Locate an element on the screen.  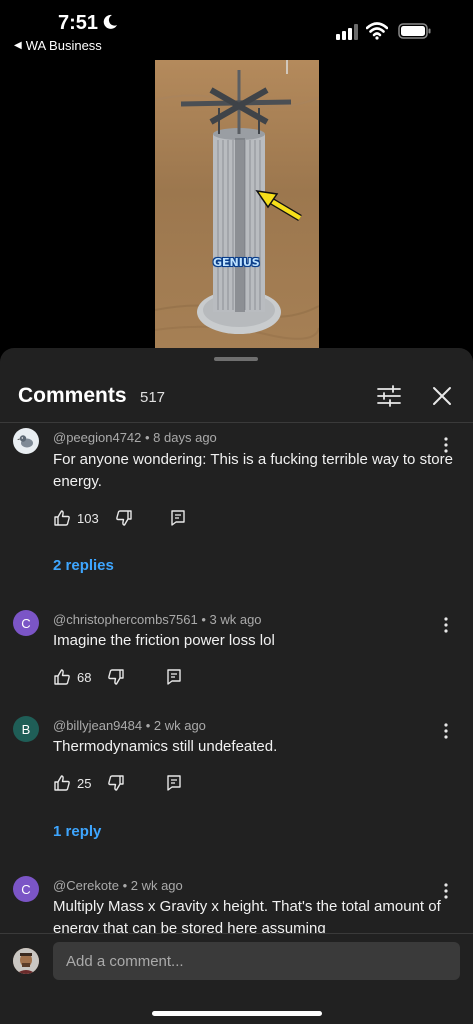
status-time: 7:51 is located at coordinates (78, 23).